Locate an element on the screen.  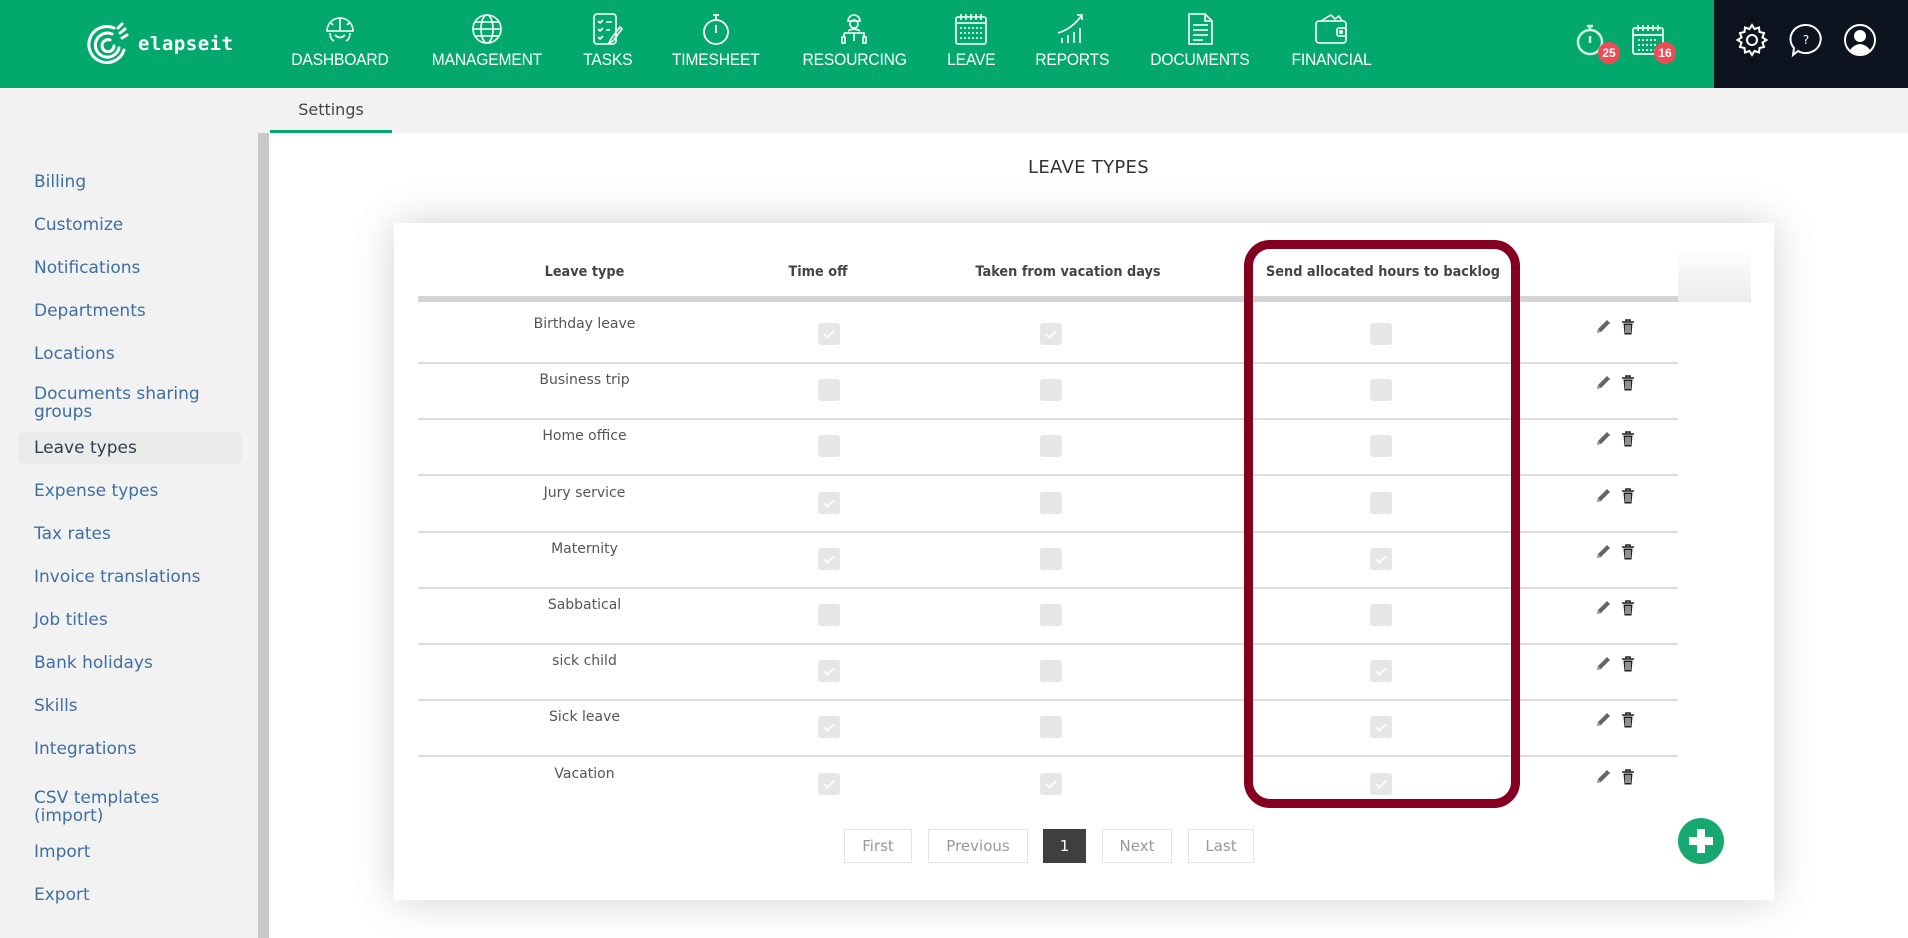
sidebar-item-job-titles: Job titles is located at coordinates (130, 620).